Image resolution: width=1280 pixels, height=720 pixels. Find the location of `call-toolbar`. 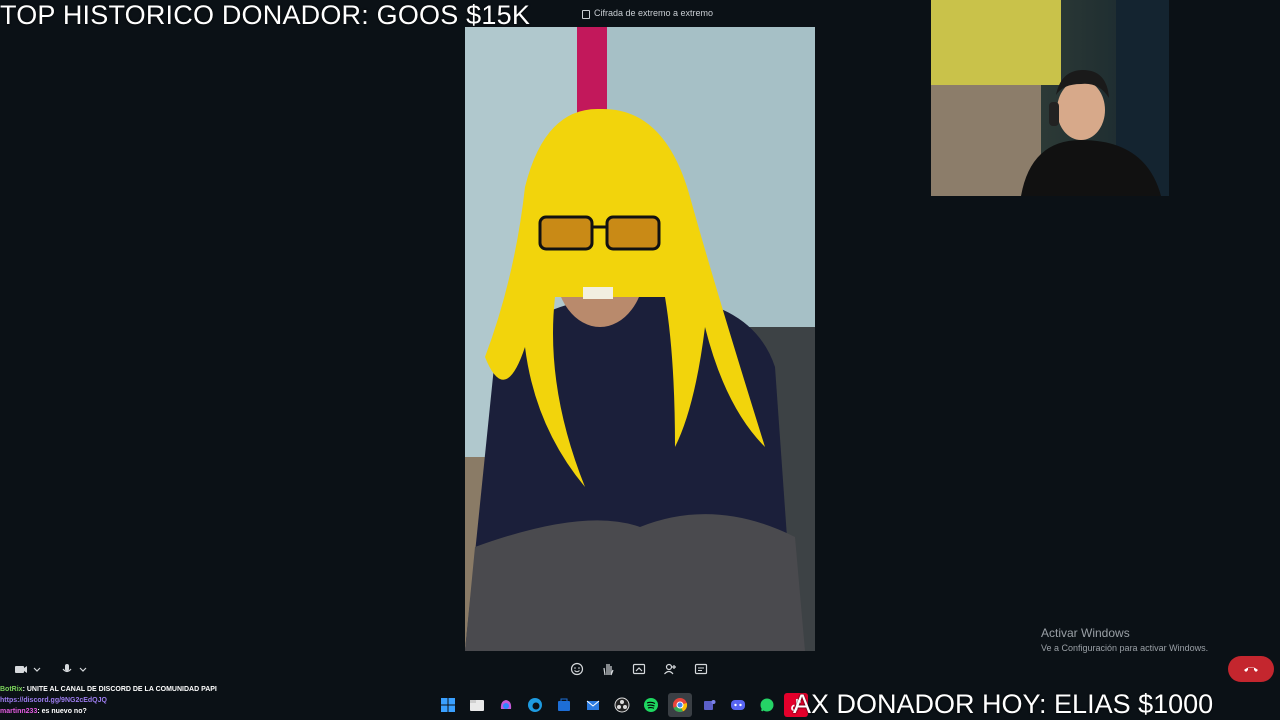

call-toolbar is located at coordinates (639, 669).